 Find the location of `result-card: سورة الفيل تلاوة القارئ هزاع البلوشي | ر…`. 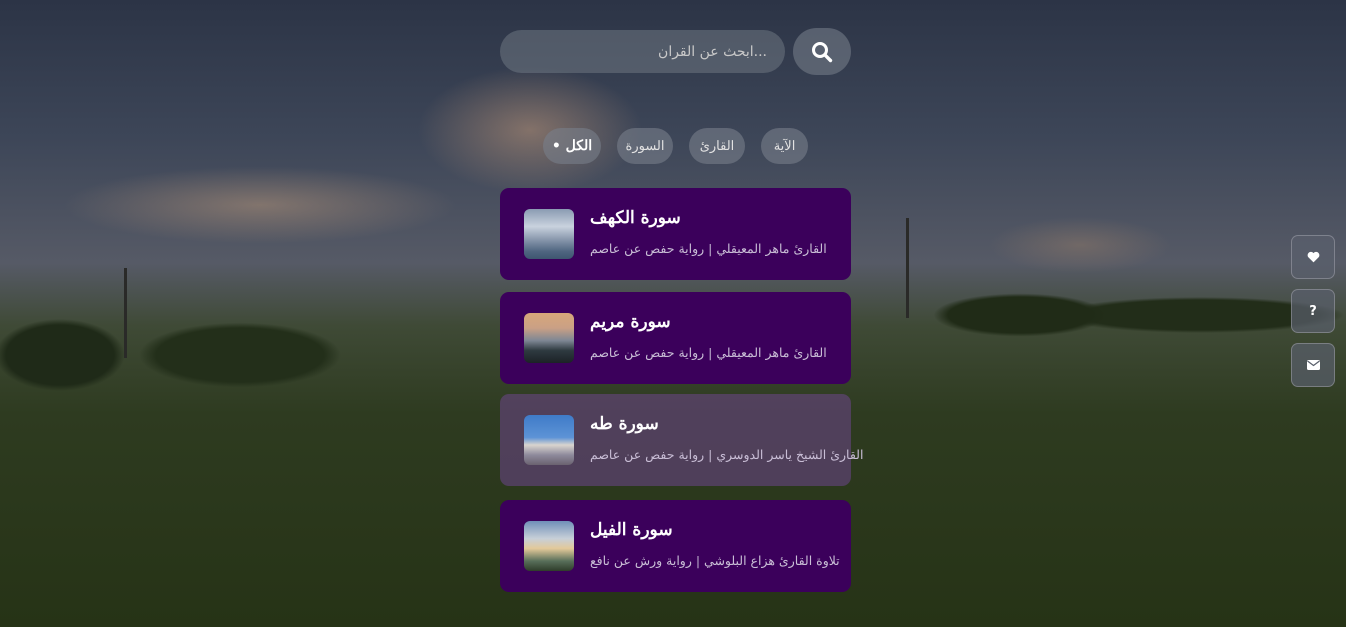

result-card: سورة الفيل تلاوة القارئ هزاع البلوشي | ر… is located at coordinates (675, 546).